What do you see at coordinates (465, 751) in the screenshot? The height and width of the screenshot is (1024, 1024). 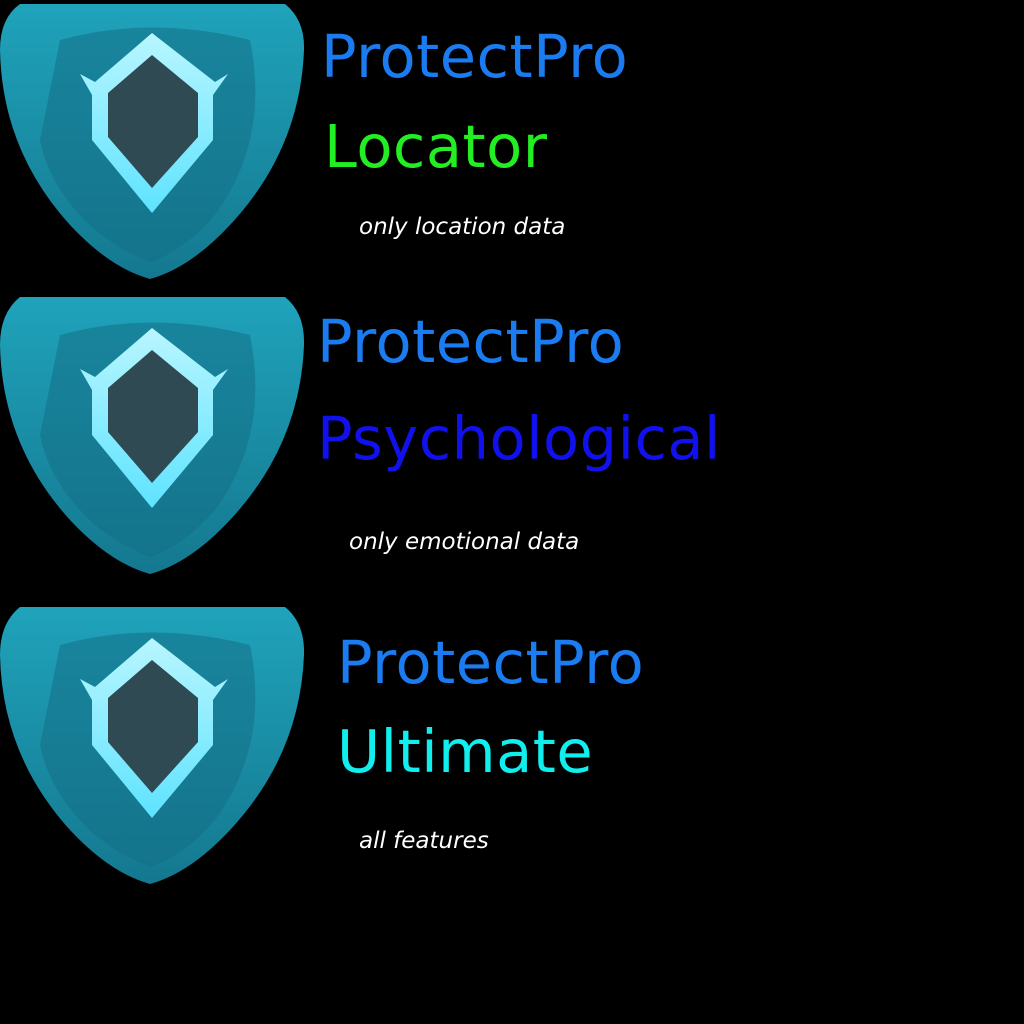 I see `variant-name: Ultimate` at bounding box center [465, 751].